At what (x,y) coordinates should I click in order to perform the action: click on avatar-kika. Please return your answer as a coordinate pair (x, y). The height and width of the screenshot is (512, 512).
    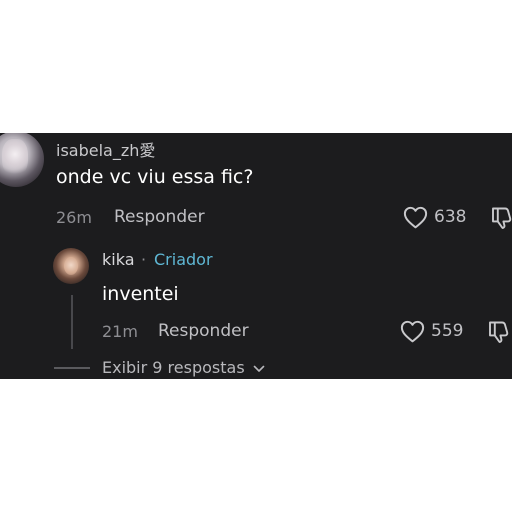
    Looking at the image, I should click on (71, 266).